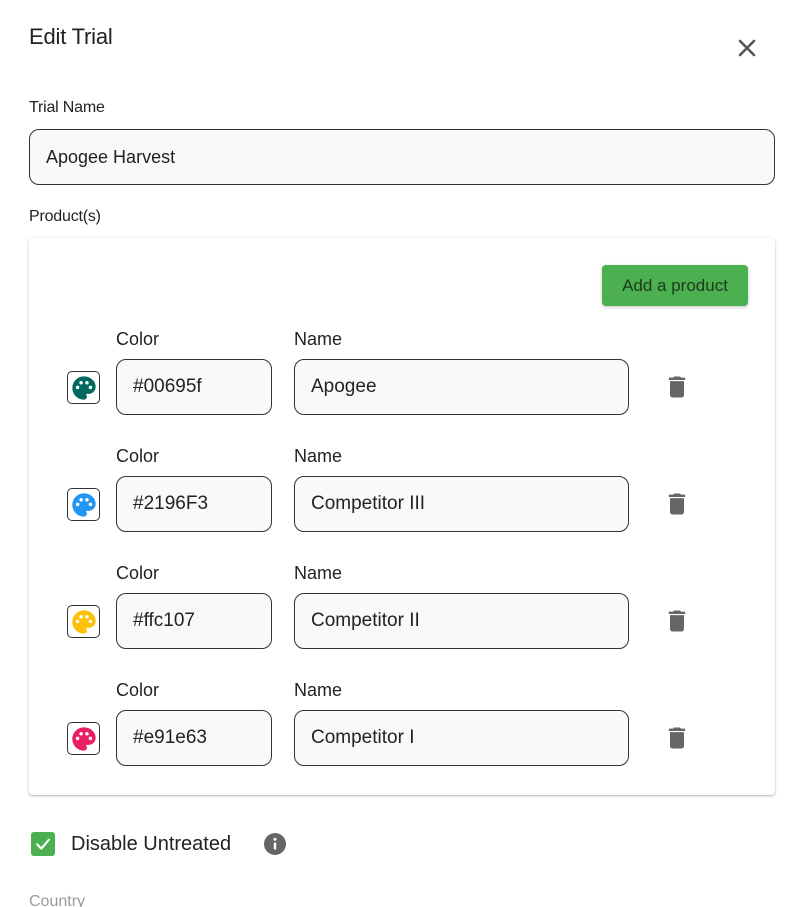  I want to click on disable-untreated-label: Disable Untreated, so click(151, 844).